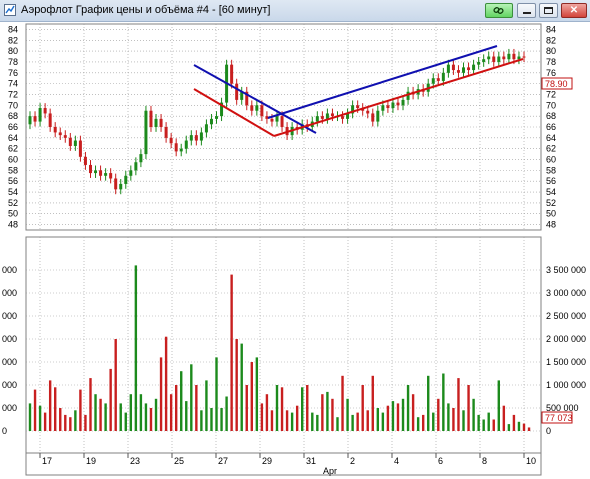  What do you see at coordinates (499, 10) in the screenshot?
I see `link-button` at bounding box center [499, 10].